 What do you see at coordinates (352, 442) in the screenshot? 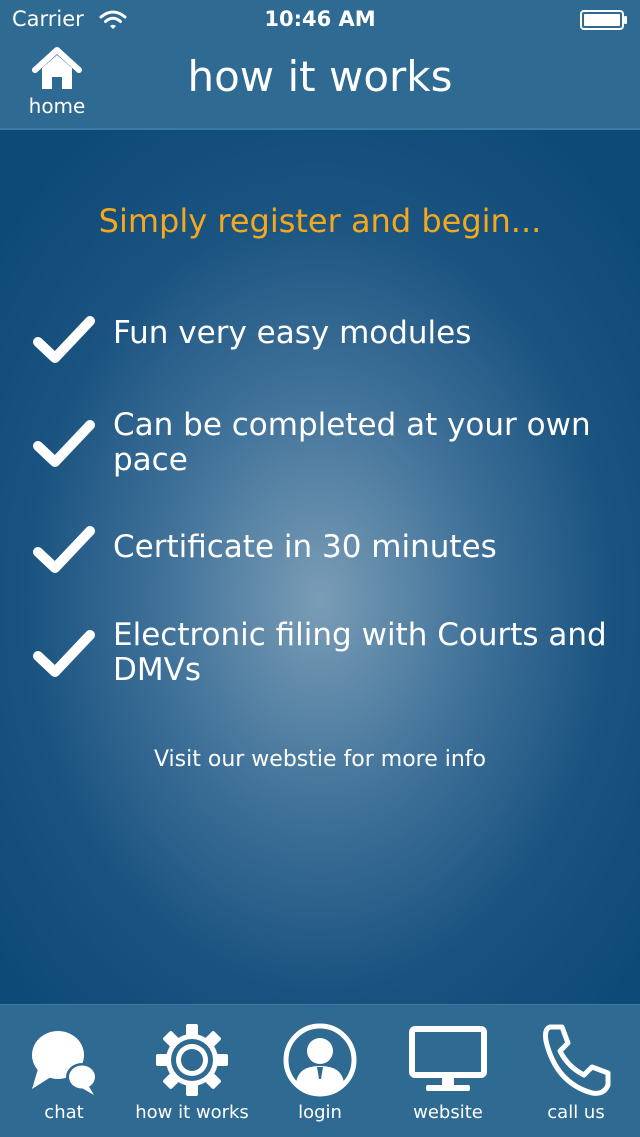
I see `feature-text: Can be completed at your own pace` at bounding box center [352, 442].